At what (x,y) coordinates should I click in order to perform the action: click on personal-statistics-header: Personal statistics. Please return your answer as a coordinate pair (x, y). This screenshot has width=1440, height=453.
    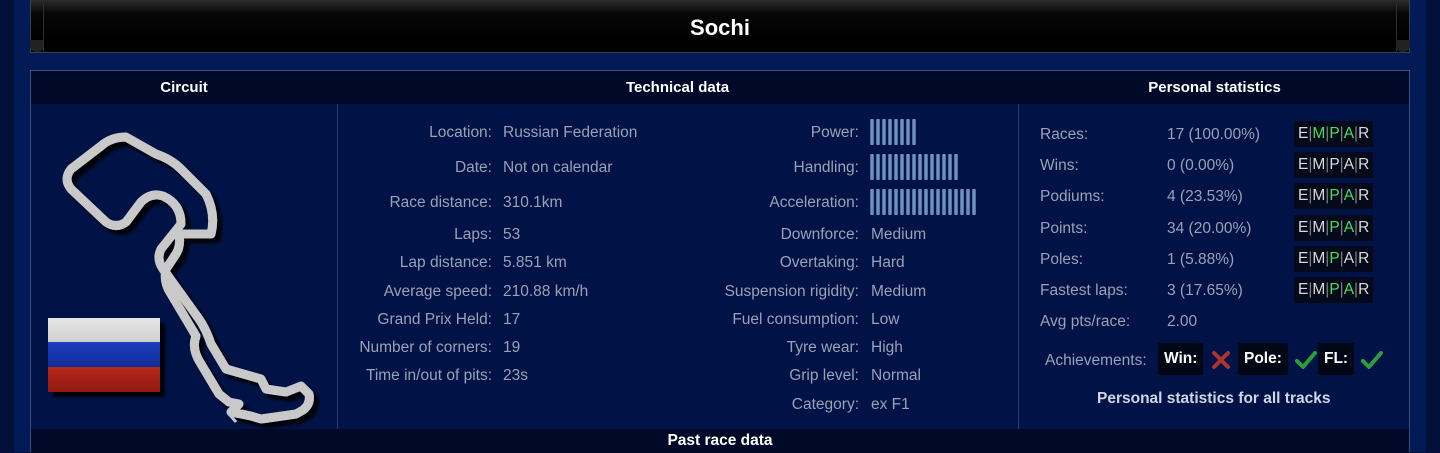
    Looking at the image, I should click on (1214, 87).